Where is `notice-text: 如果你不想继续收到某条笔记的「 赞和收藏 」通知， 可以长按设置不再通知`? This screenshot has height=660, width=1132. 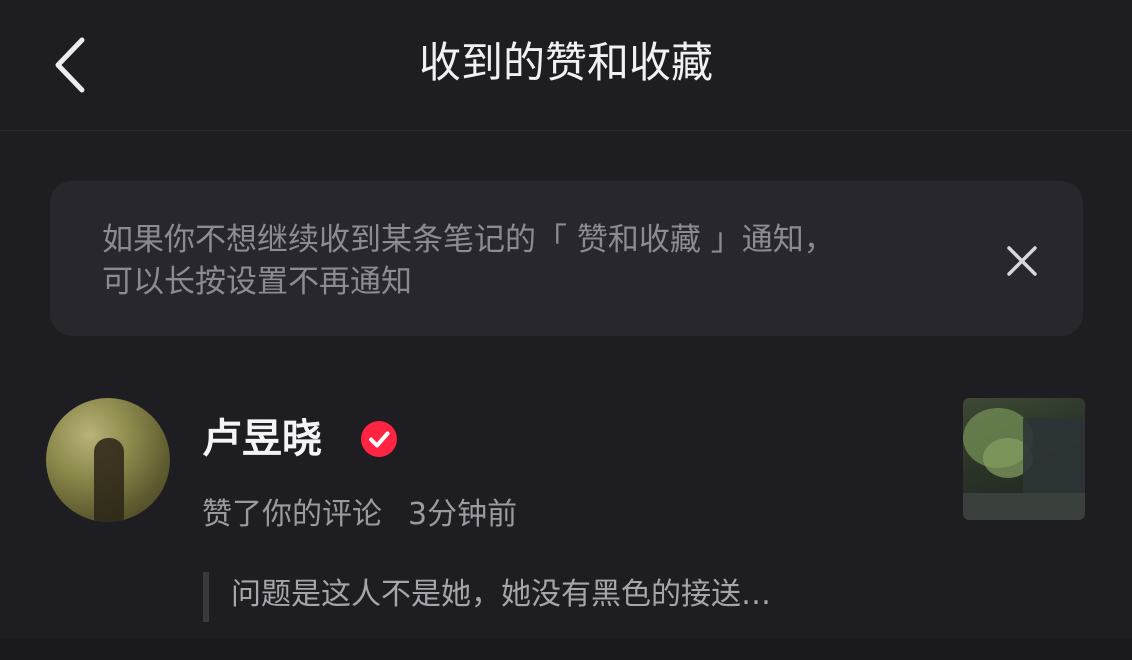 notice-text: 如果你不想继续收到某条笔记的「 赞和收藏 」通知， 可以长按设置不再通知 is located at coordinates (537, 261).